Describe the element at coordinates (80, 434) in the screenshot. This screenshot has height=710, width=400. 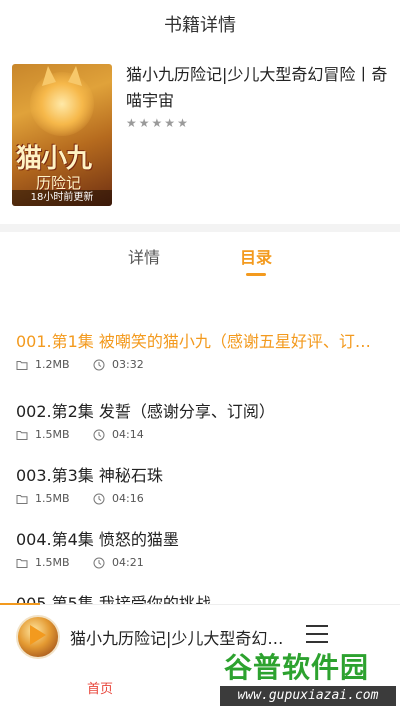
I see `chapter-meta: 1.5MB 04:14` at that location.